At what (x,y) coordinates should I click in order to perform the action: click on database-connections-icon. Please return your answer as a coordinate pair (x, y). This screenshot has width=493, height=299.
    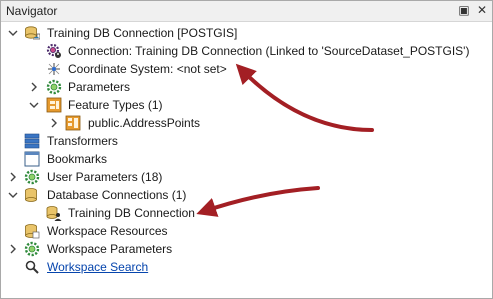
    Looking at the image, I should click on (32, 195).